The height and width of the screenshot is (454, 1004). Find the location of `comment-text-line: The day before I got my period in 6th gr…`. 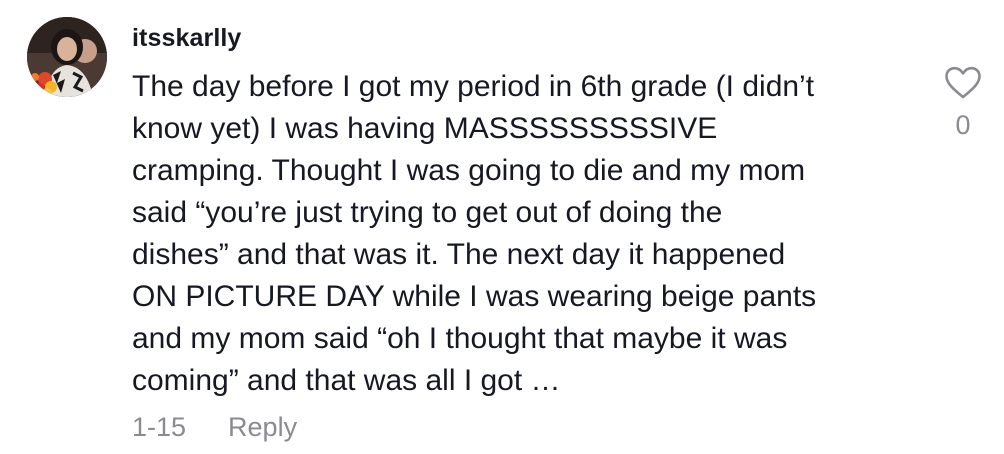

comment-text-line: The day before I got my period in 6th gr… is located at coordinates (473, 86).